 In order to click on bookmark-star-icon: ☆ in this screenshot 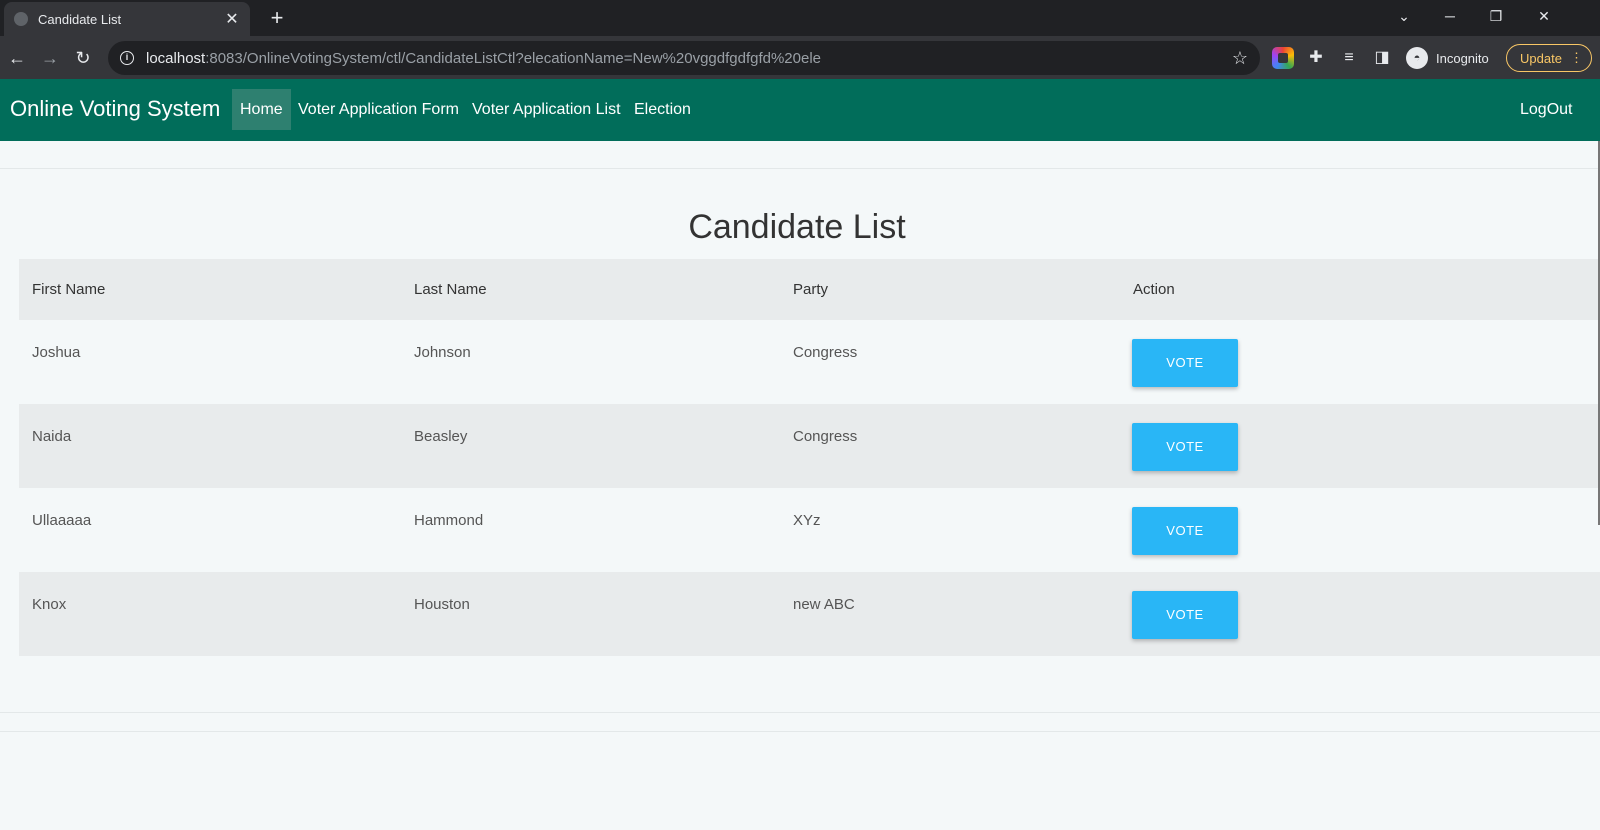, I will do `click(1240, 58)`.